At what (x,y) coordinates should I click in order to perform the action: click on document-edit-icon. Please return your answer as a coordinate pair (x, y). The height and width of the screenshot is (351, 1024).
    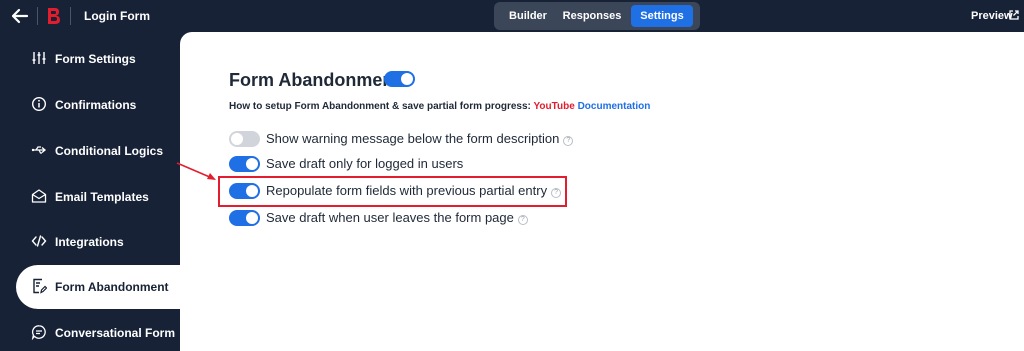
    Looking at the image, I should click on (40, 286).